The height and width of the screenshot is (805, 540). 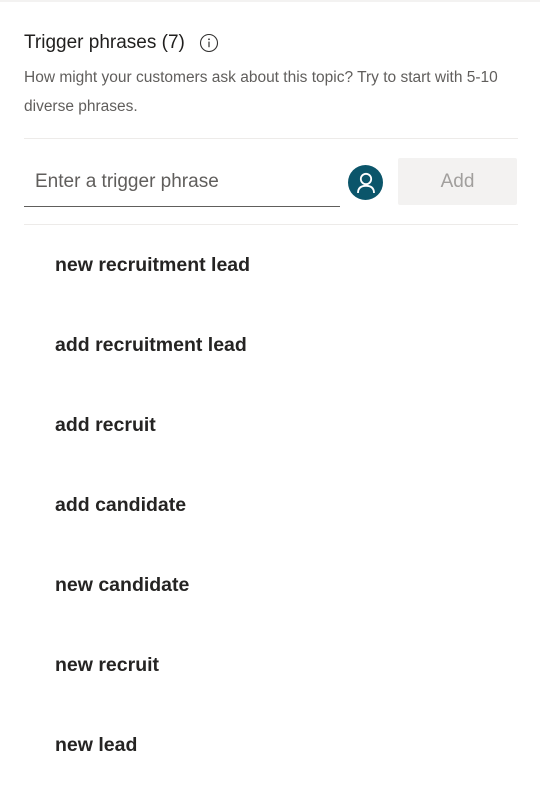 I want to click on phrase-item: new candidate, so click(x=152, y=605).